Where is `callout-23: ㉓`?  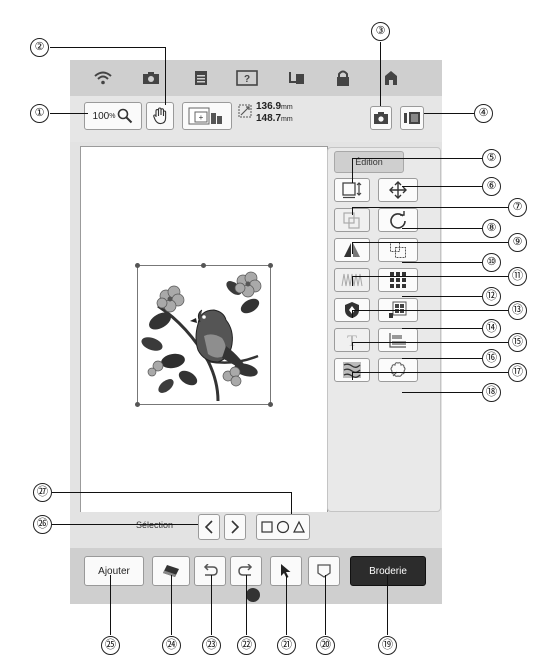
callout-23: ㉓ is located at coordinates (211, 645).